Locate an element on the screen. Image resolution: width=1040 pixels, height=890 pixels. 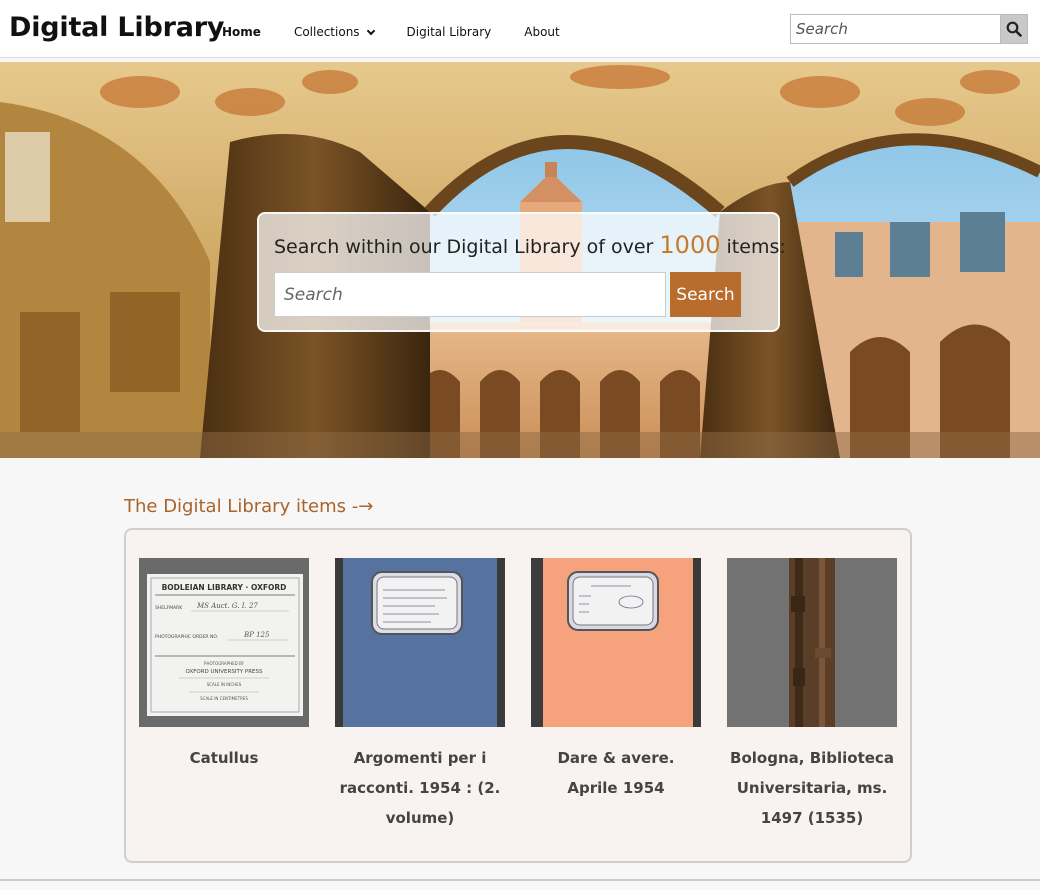
items-section-title: The Digital Library items -→ is located at coordinates (248, 506).